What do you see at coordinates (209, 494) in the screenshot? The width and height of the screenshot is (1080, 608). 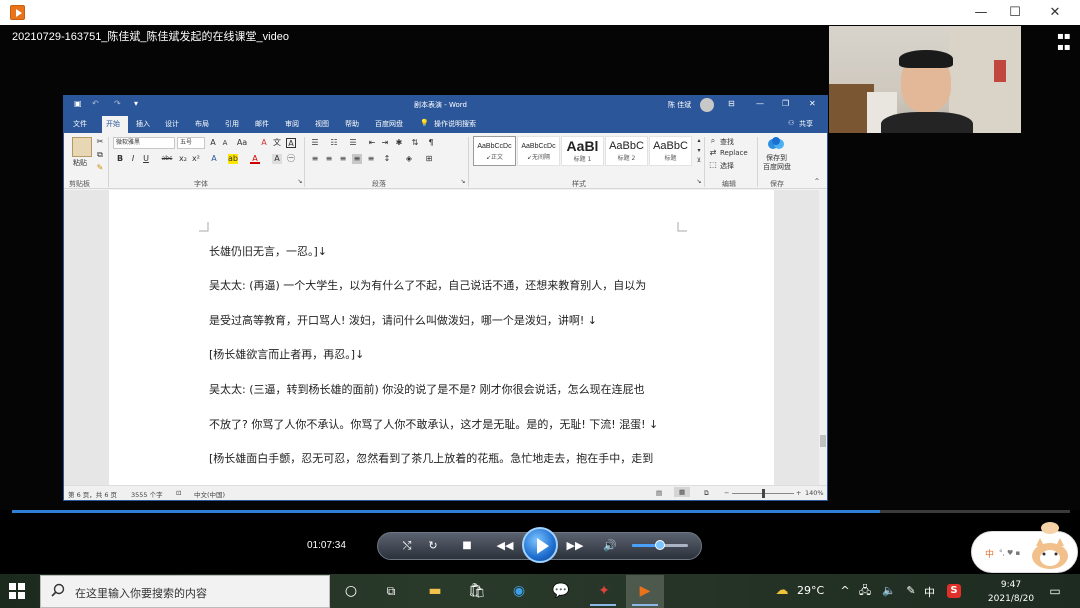 I see `language-status: 中文(中国)` at bounding box center [209, 494].